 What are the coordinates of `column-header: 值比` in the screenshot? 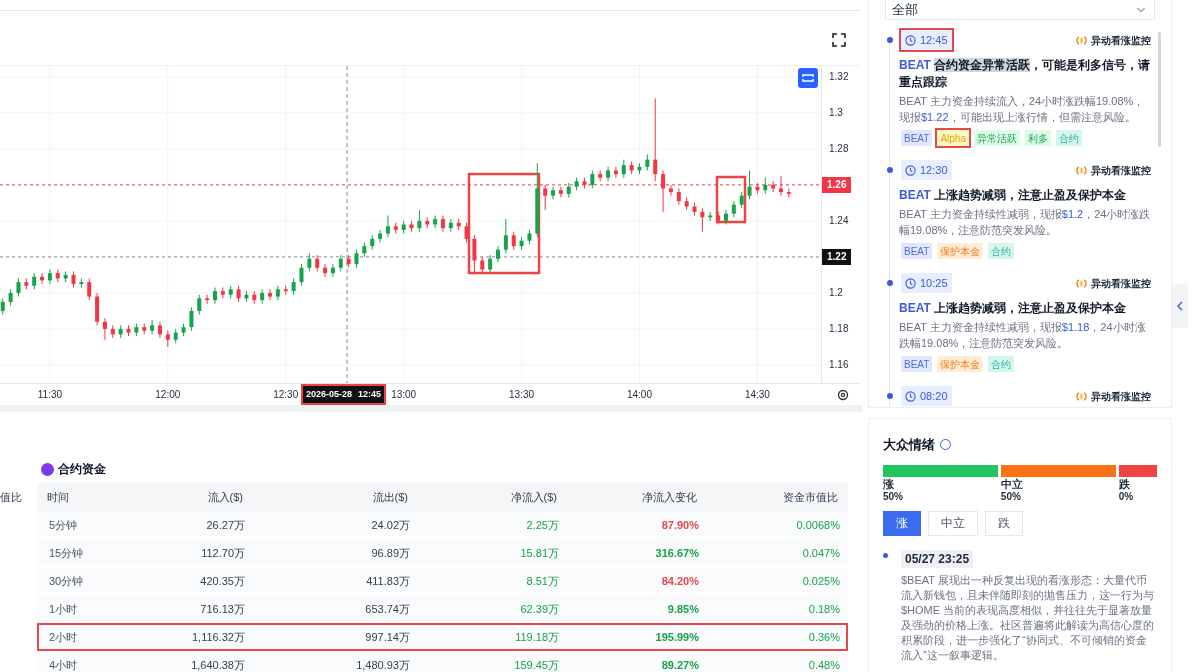 It's located at (11, 497).